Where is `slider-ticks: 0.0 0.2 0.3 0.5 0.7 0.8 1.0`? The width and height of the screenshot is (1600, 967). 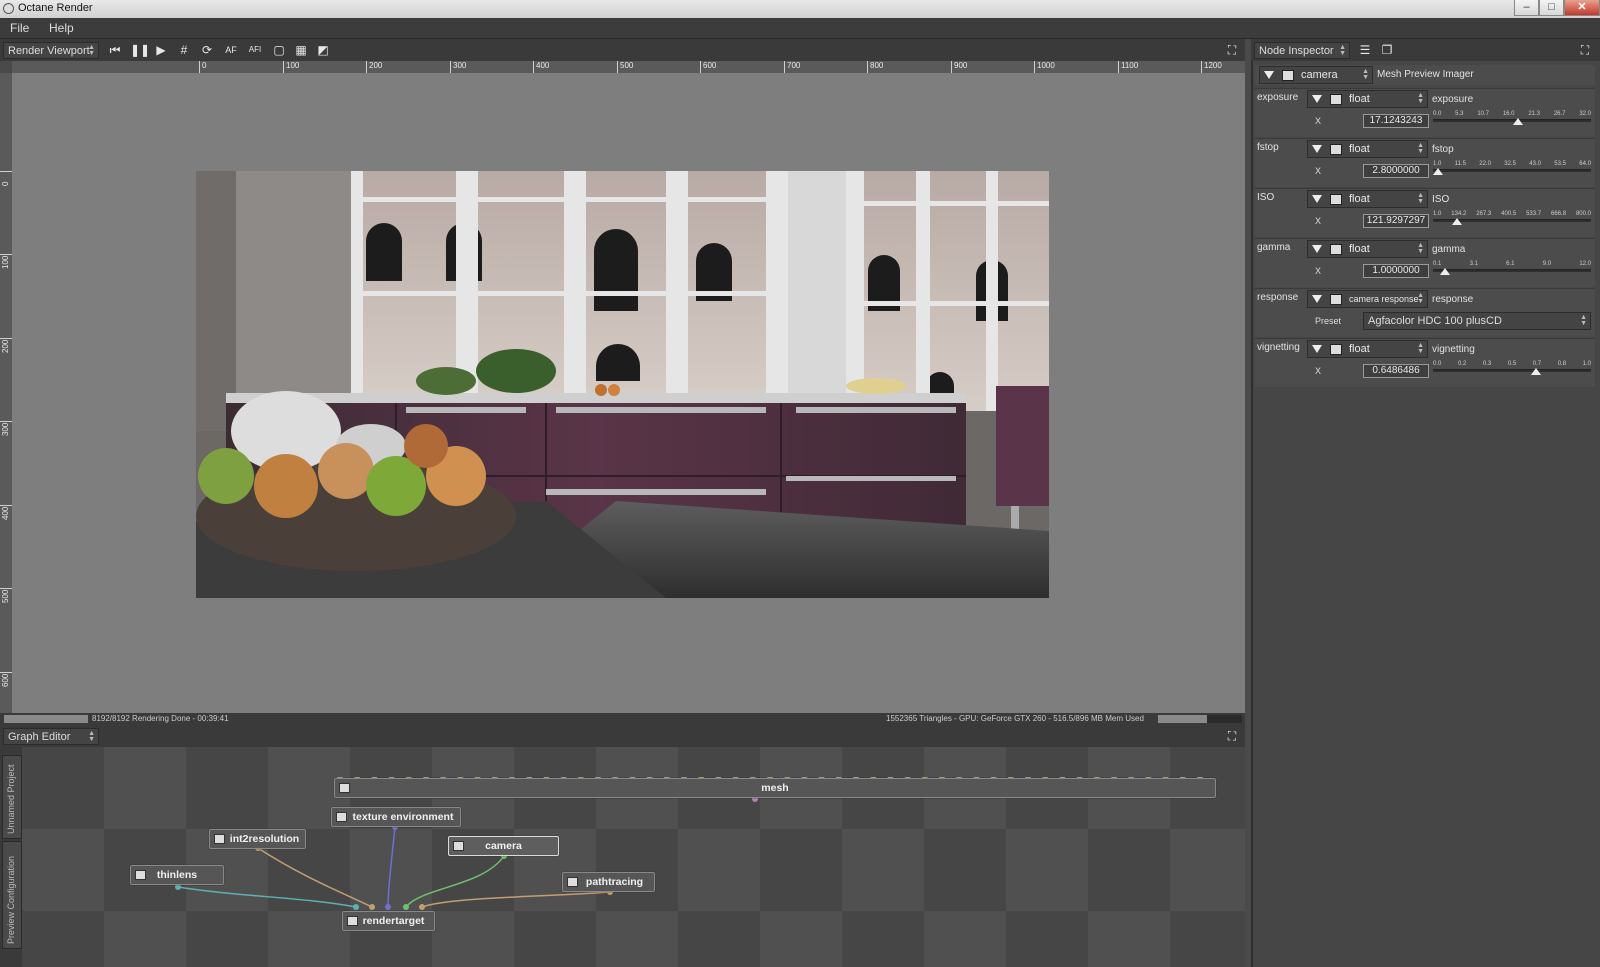 slider-ticks: 0.0 0.2 0.3 0.5 0.7 0.8 1.0 is located at coordinates (1512, 364).